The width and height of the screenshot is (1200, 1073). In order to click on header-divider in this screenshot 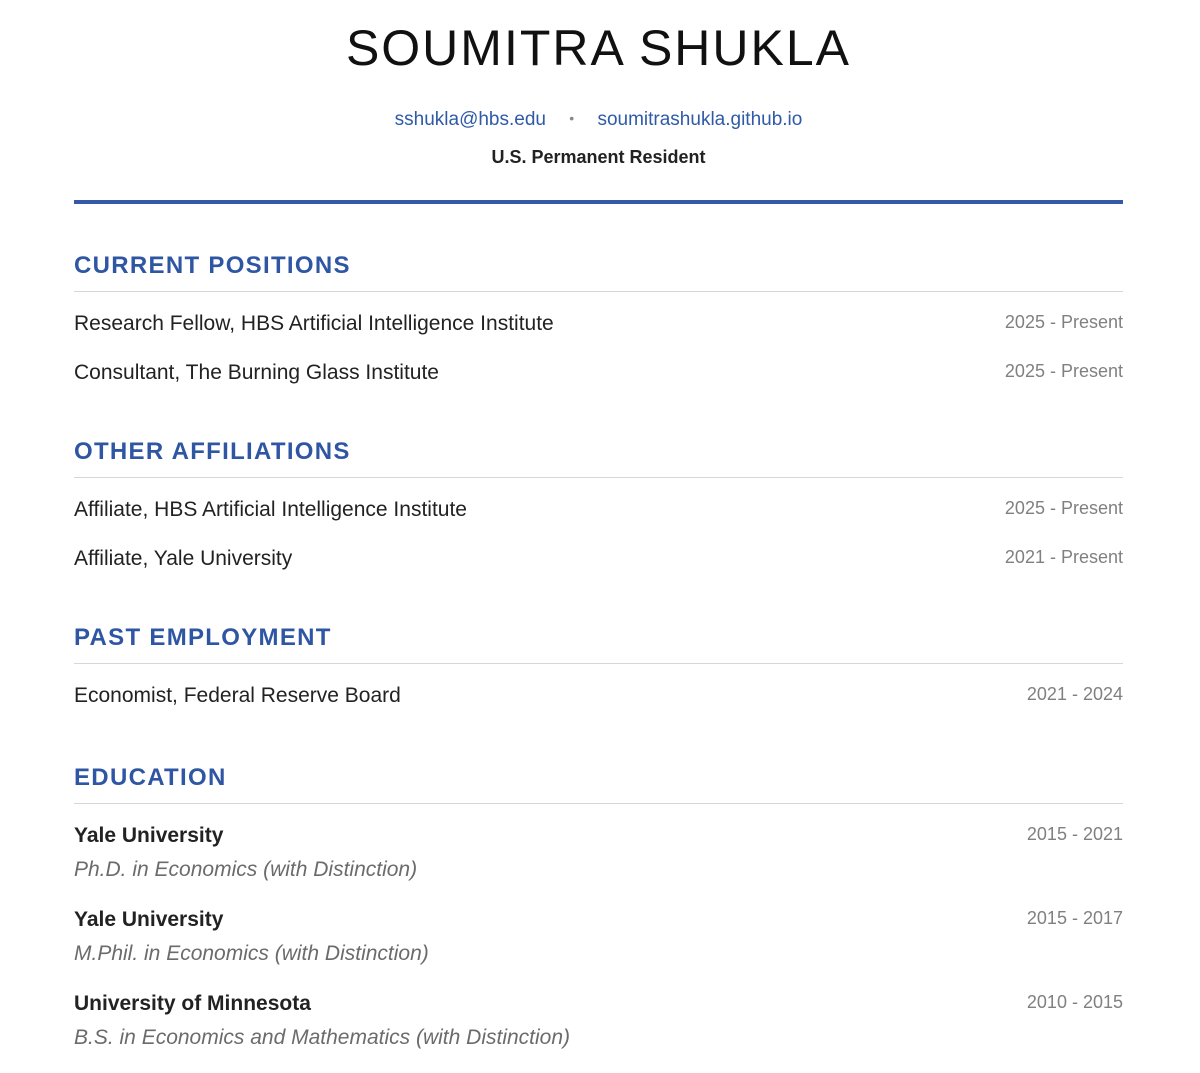, I will do `click(598, 202)`.